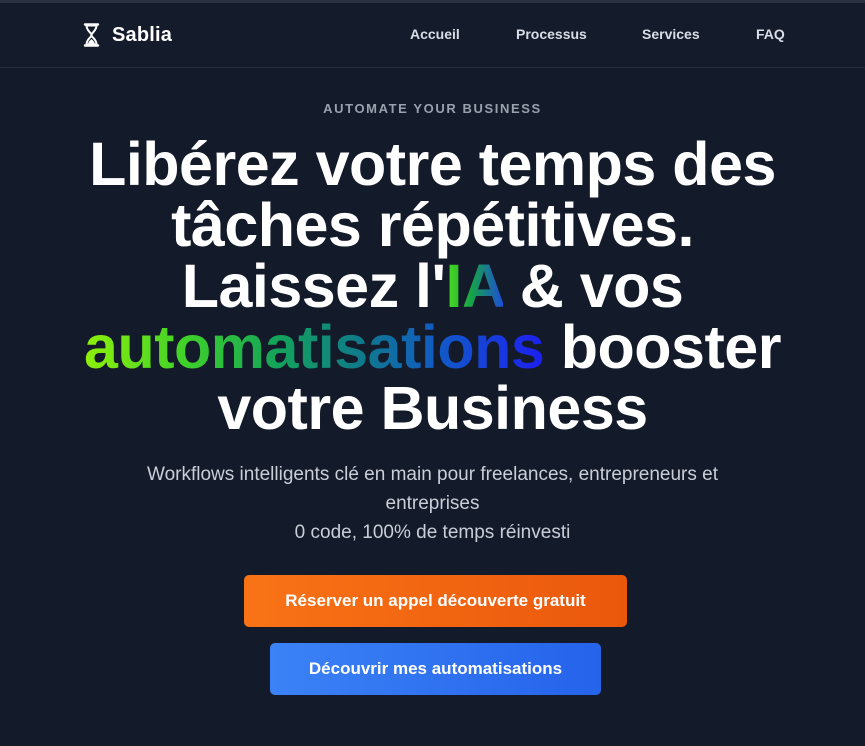 The height and width of the screenshot is (746, 865). What do you see at coordinates (671, 34) in the screenshot?
I see `nav-link-services: Services` at bounding box center [671, 34].